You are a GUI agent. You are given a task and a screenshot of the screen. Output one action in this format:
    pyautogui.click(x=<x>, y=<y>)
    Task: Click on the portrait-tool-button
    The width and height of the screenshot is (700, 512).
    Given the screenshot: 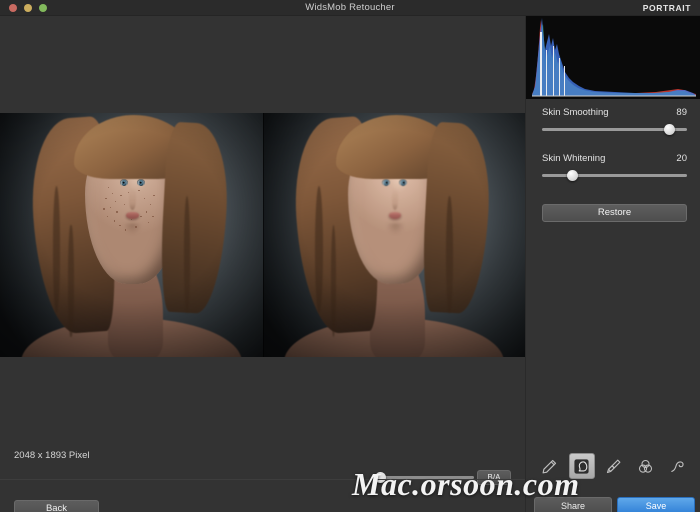 What is the action you would take?
    pyautogui.click(x=581, y=466)
    